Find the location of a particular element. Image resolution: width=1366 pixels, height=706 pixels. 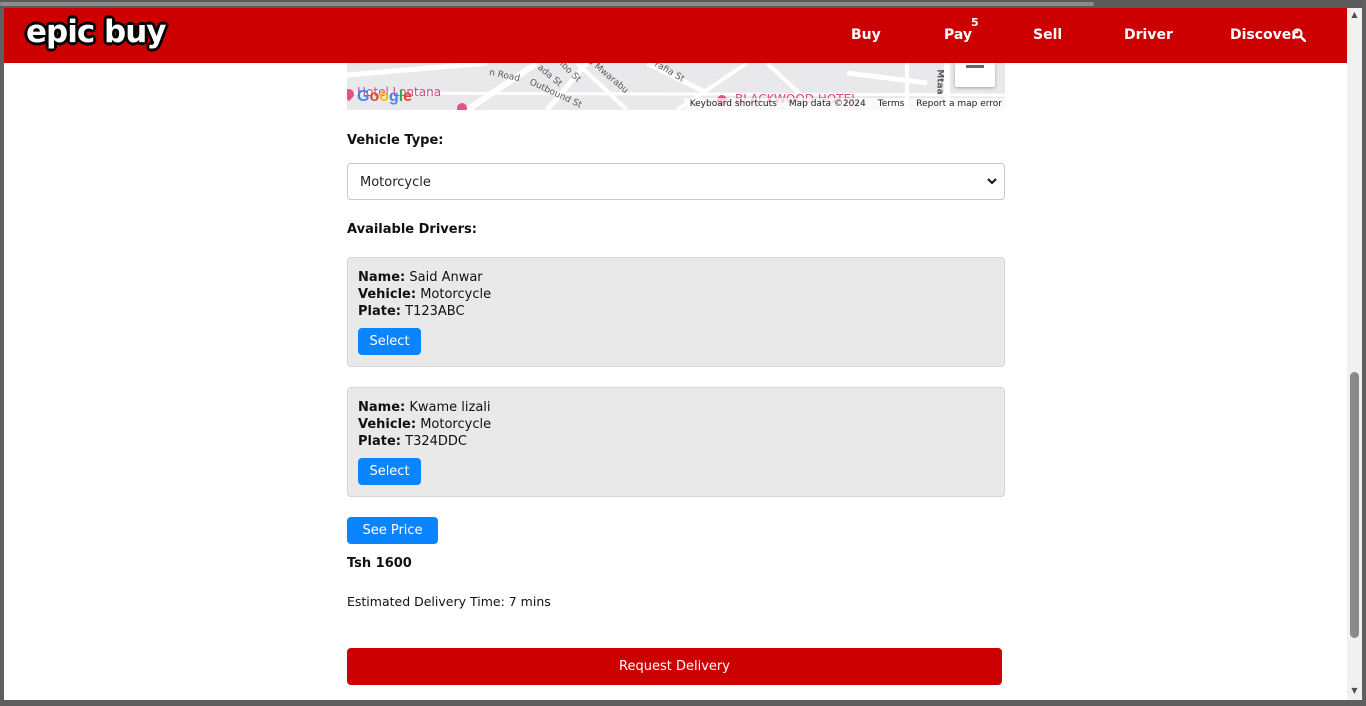

zoom-out-button is located at coordinates (975, 75).